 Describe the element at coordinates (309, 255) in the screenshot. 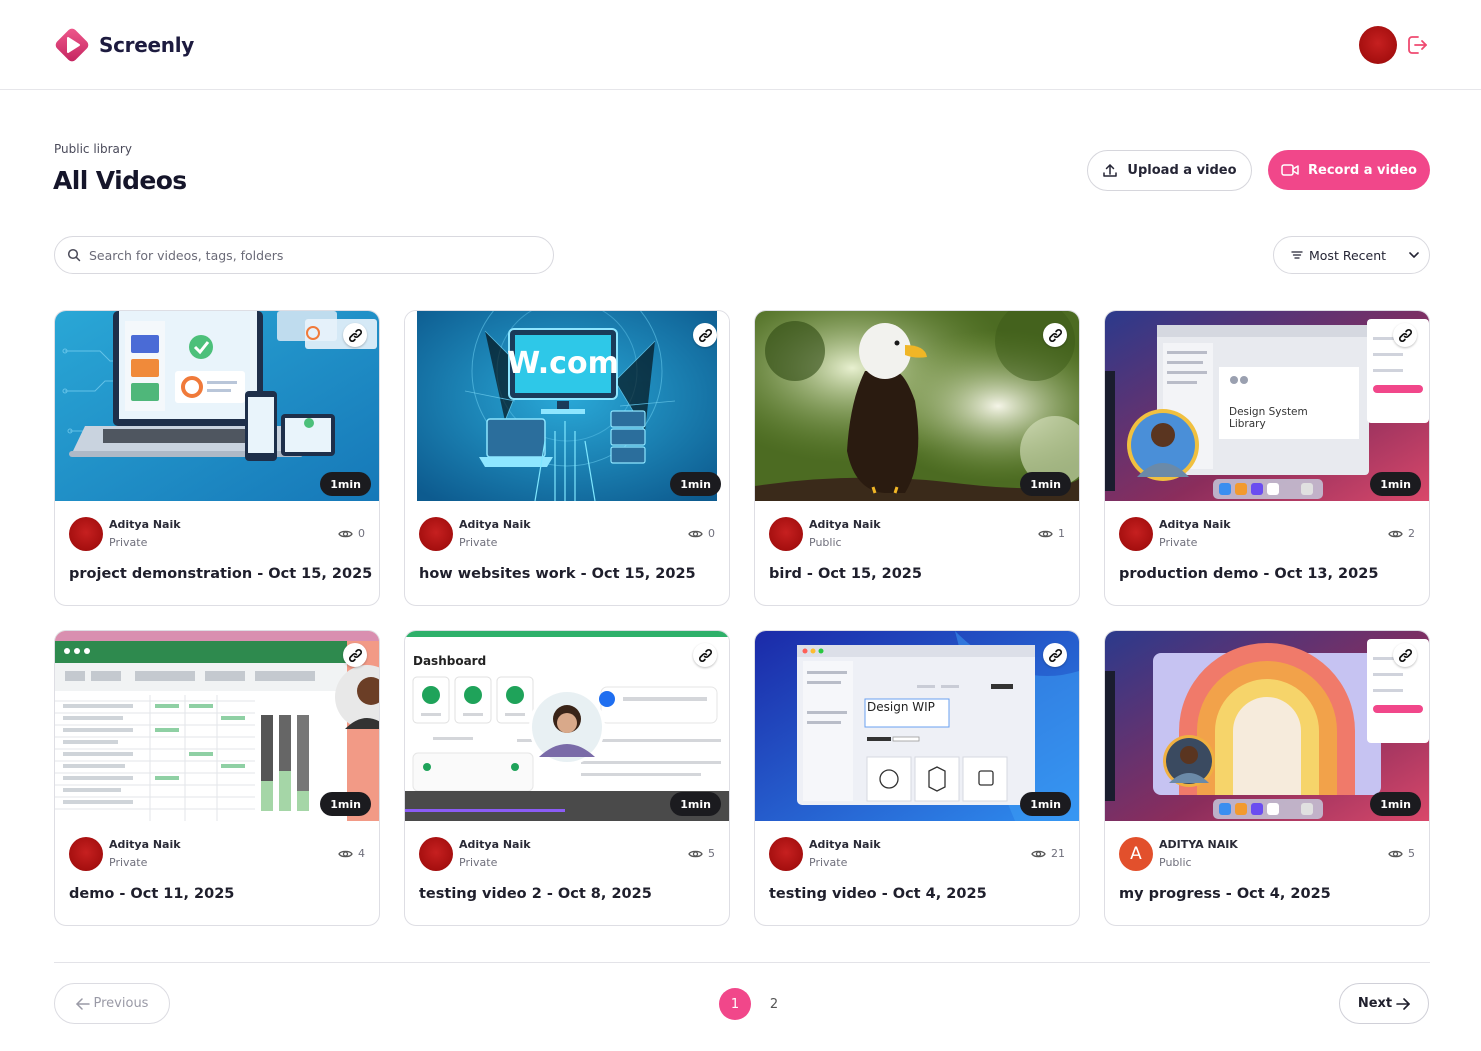

I see `search-input` at that location.